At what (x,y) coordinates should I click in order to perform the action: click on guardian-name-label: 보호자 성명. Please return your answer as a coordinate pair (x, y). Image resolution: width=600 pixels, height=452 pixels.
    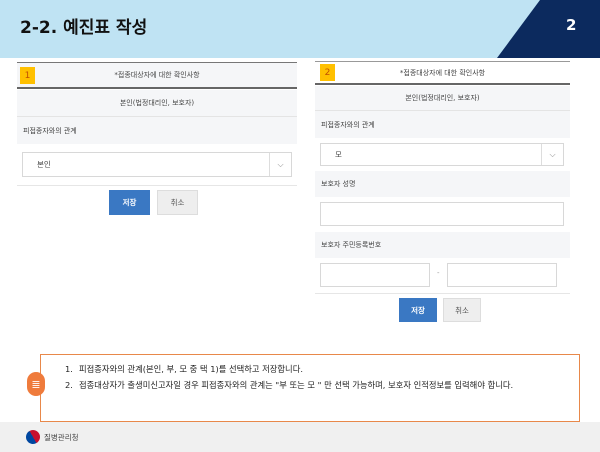
    Looking at the image, I should click on (338, 184).